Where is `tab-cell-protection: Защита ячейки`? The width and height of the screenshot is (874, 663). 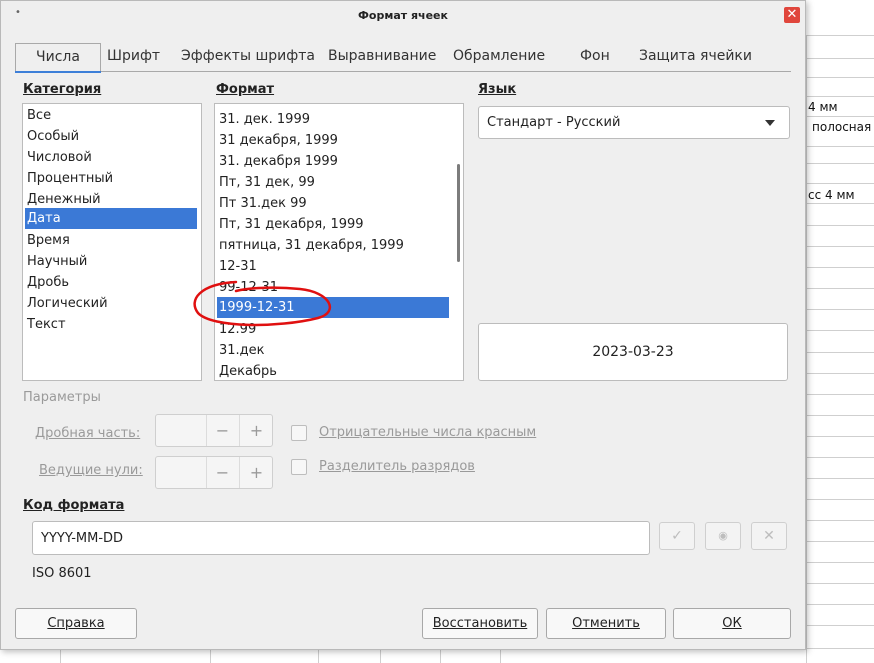 tab-cell-protection: Защита ячейки is located at coordinates (695, 57).